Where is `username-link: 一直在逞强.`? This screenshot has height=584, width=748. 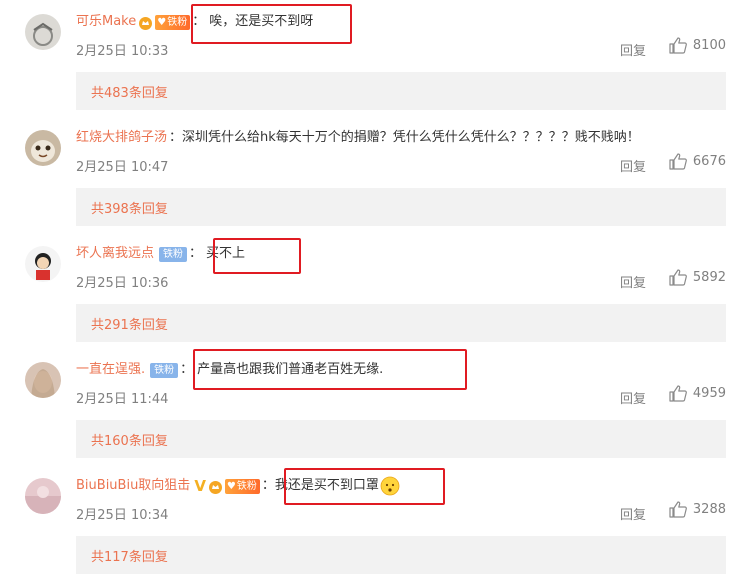 username-link: 一直在逞强. is located at coordinates (110, 370).